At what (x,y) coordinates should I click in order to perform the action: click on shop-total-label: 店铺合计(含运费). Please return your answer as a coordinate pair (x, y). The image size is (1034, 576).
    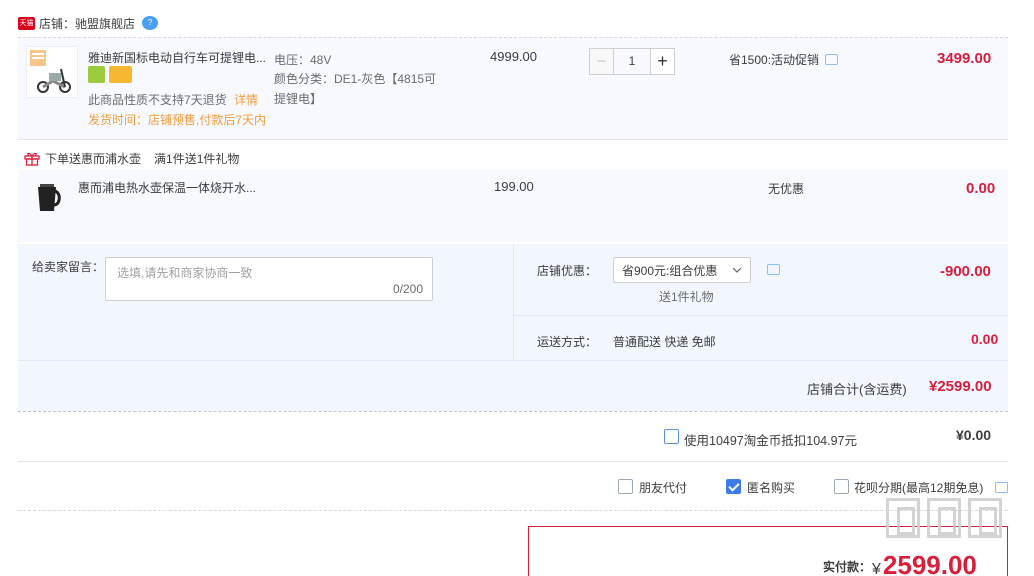
    Looking at the image, I should click on (857, 389).